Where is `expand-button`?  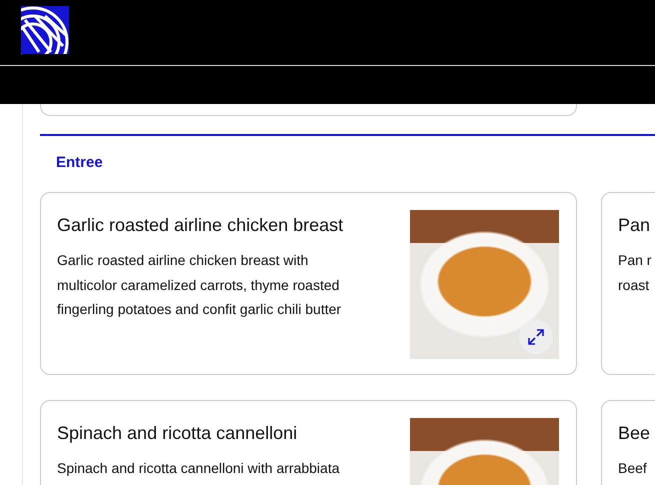 expand-button is located at coordinates (536, 337).